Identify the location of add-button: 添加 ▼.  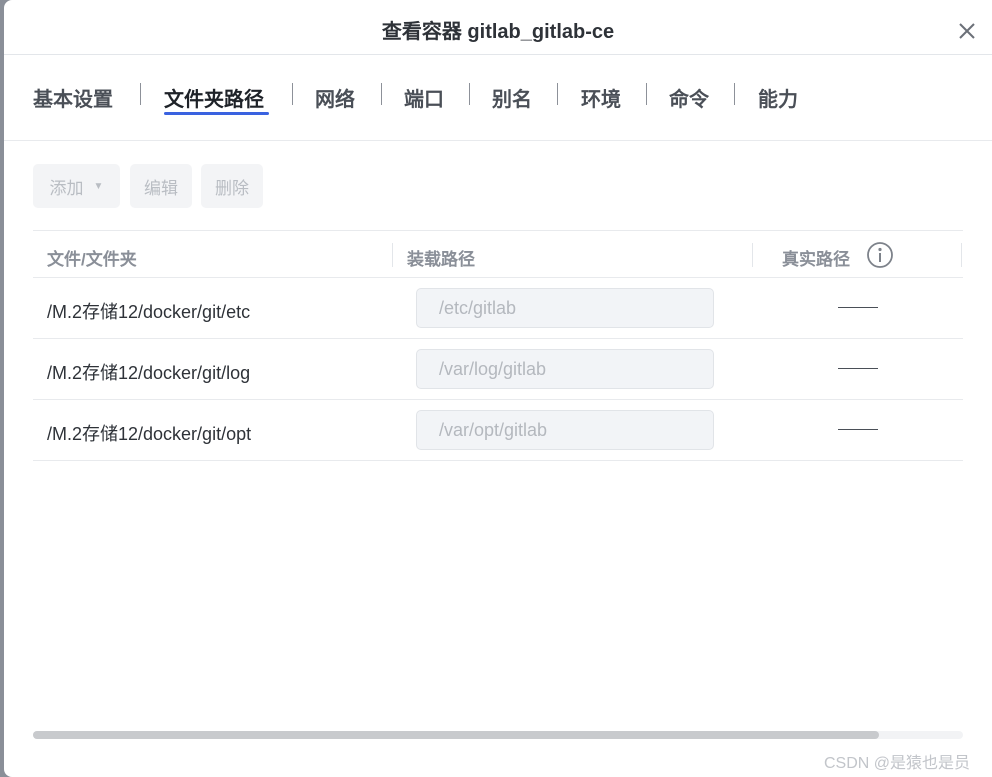
(76, 186).